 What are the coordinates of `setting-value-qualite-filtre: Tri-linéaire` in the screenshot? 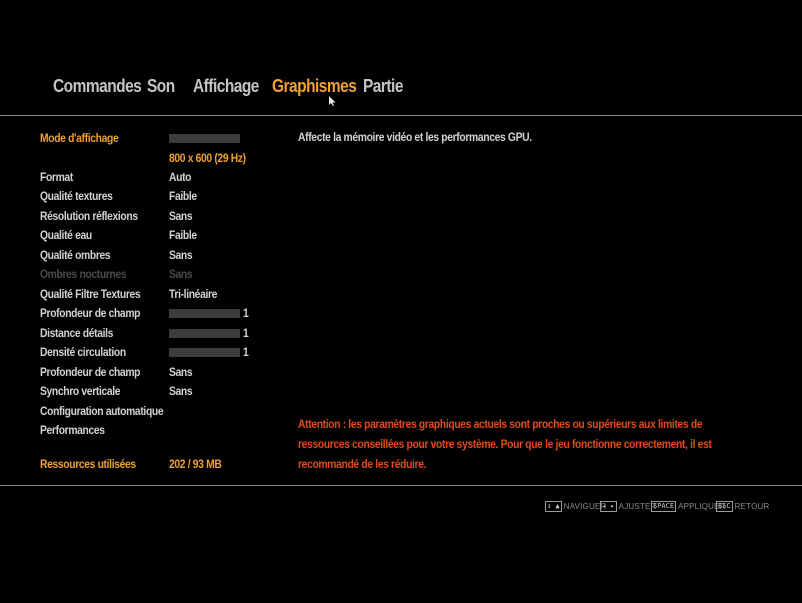 It's located at (193, 294).